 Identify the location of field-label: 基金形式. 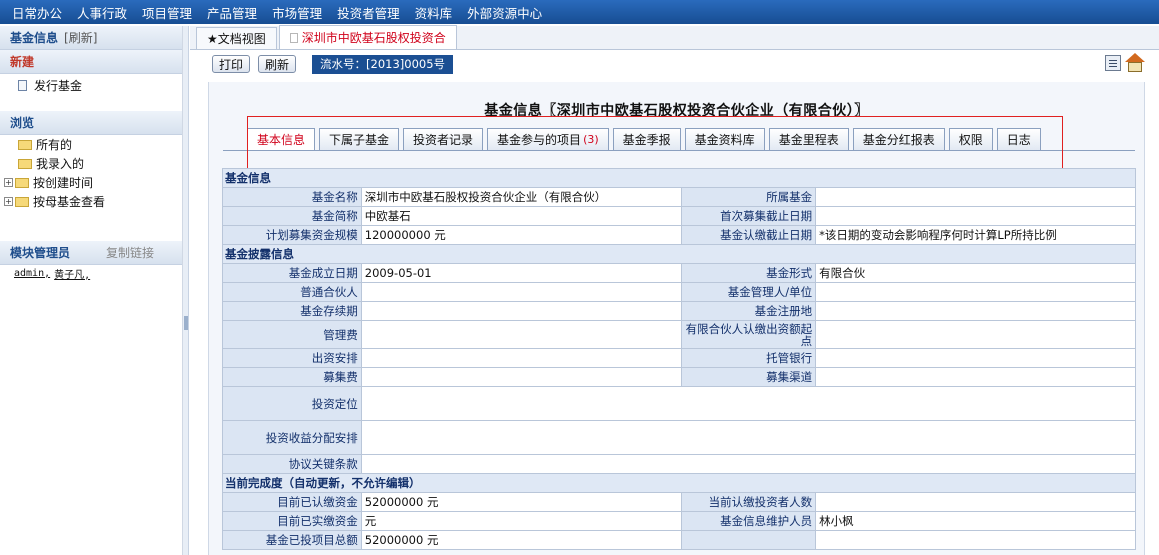
(748, 273).